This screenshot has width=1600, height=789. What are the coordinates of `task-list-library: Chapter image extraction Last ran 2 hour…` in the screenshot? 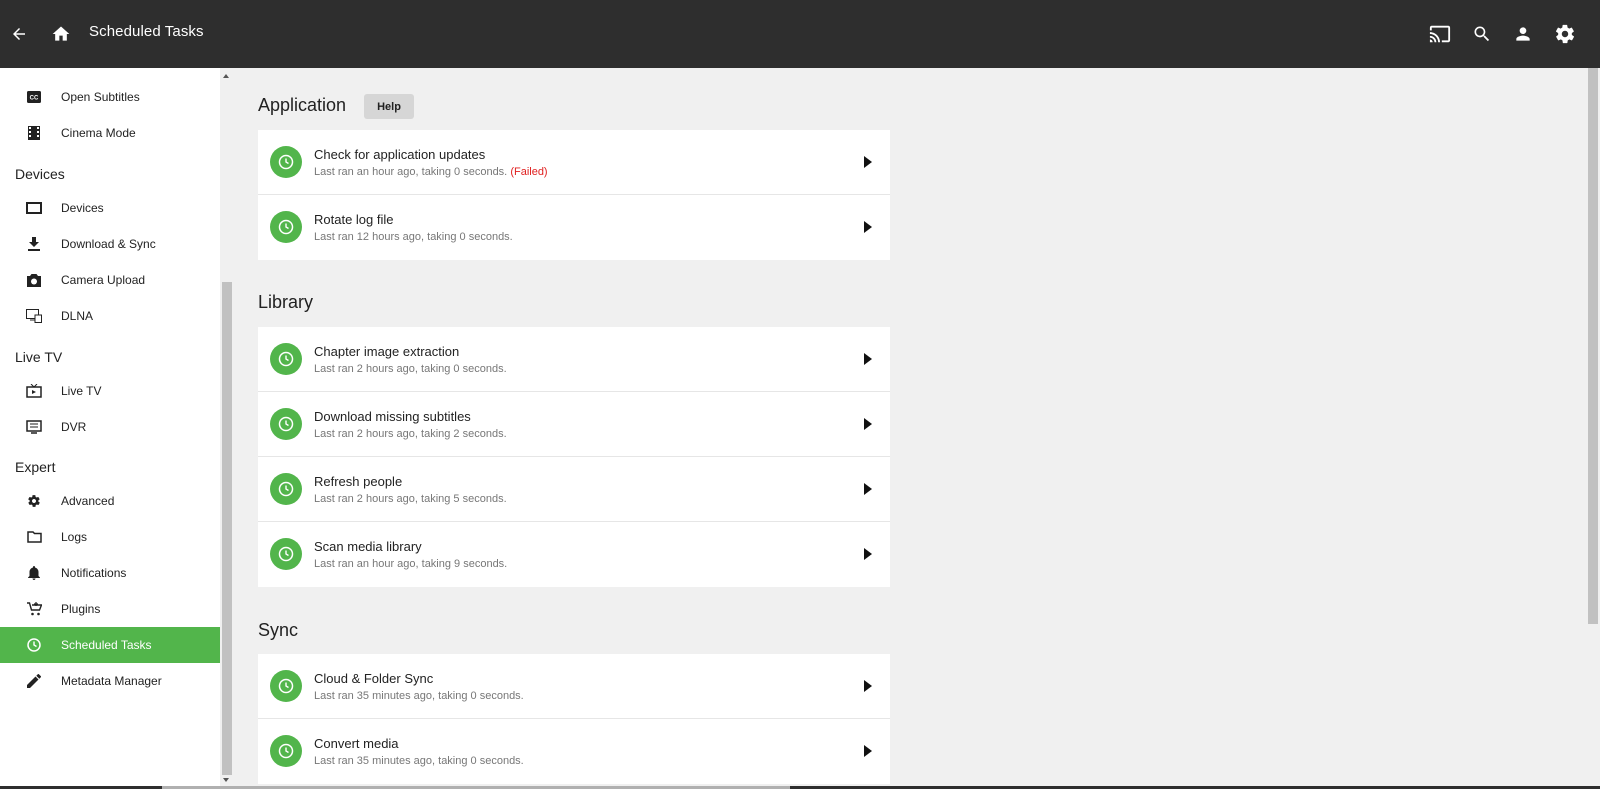 It's located at (574, 457).